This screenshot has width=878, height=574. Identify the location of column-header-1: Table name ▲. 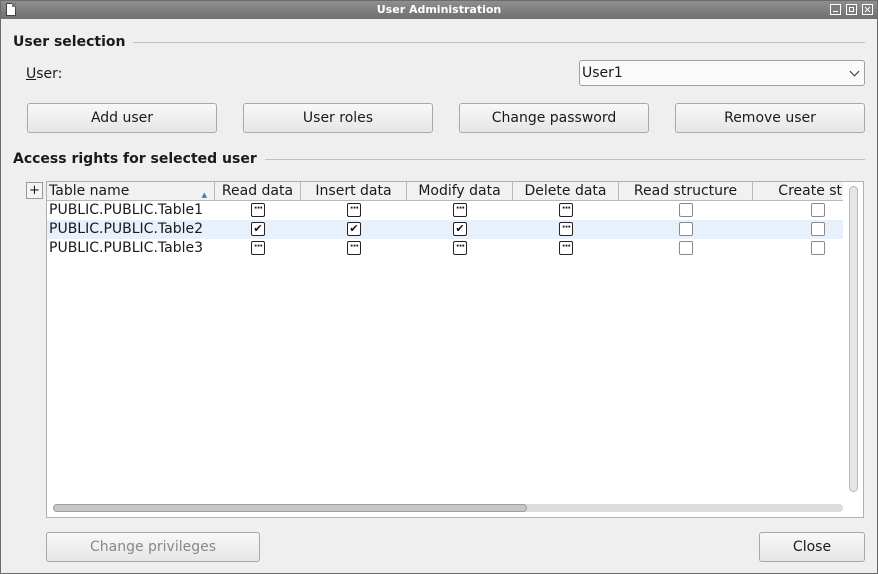
(131, 191).